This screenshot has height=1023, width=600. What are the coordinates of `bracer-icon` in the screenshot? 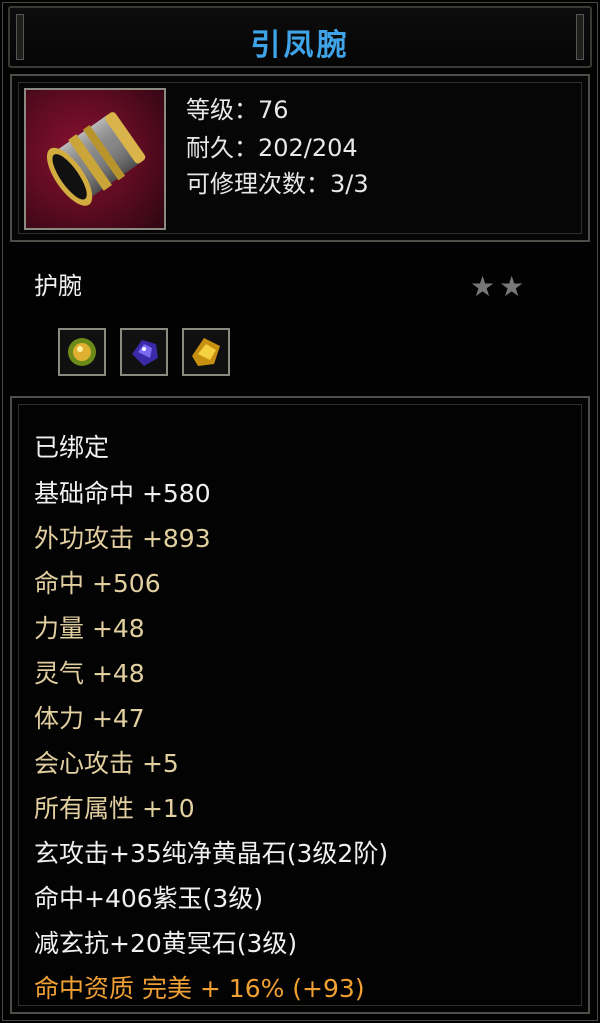 It's located at (96, 159).